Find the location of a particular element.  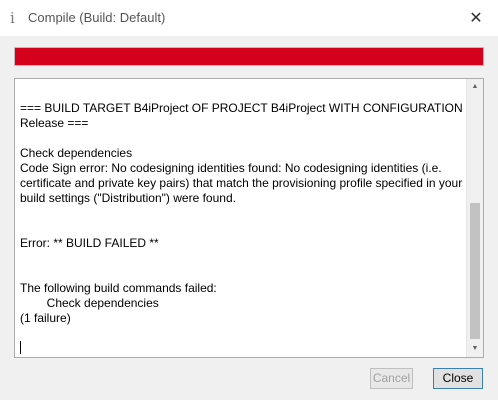

scroll-down-icon: ▼ is located at coordinates (475, 349).